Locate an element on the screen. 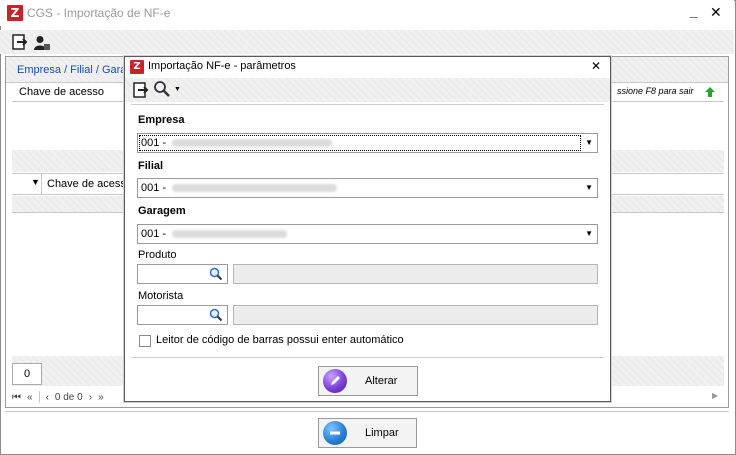 The width and height of the screenshot is (736, 455). garagem-value: 001 - is located at coordinates (154, 234).